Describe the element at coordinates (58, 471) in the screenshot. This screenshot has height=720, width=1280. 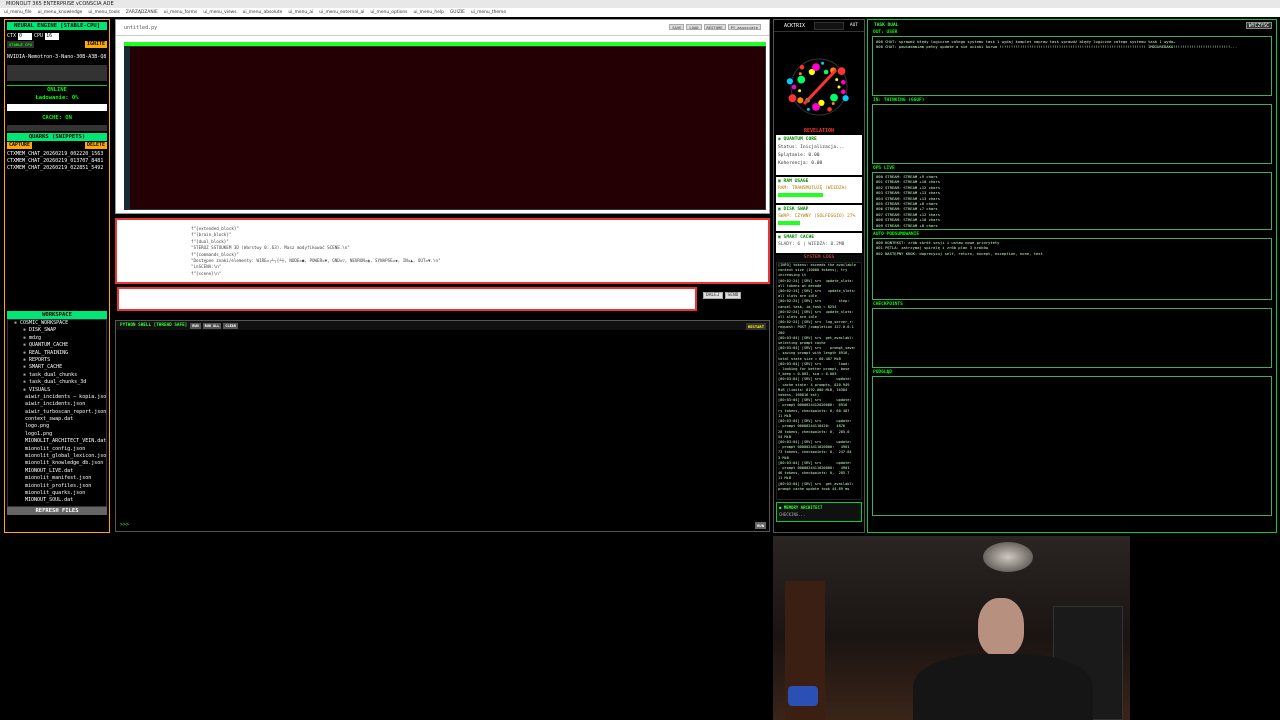
I see `tree-file: MIONOUT_LIVE.dat` at that location.